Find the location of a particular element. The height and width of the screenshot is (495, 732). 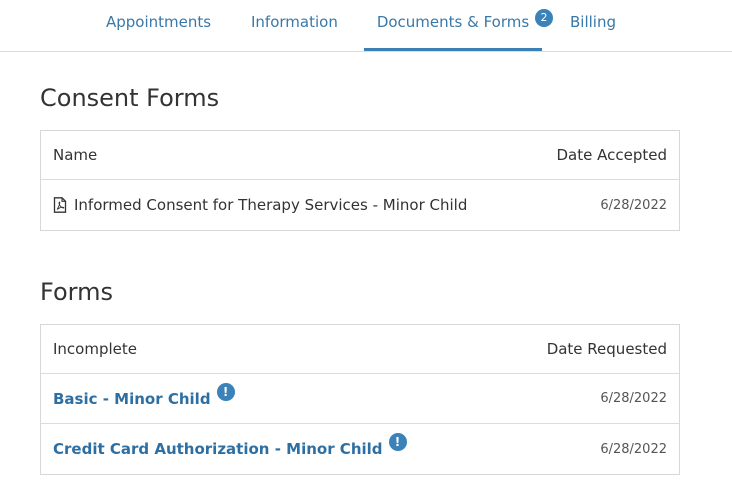

tab-documents-forms: Documents & Forms is located at coordinates (453, 25).